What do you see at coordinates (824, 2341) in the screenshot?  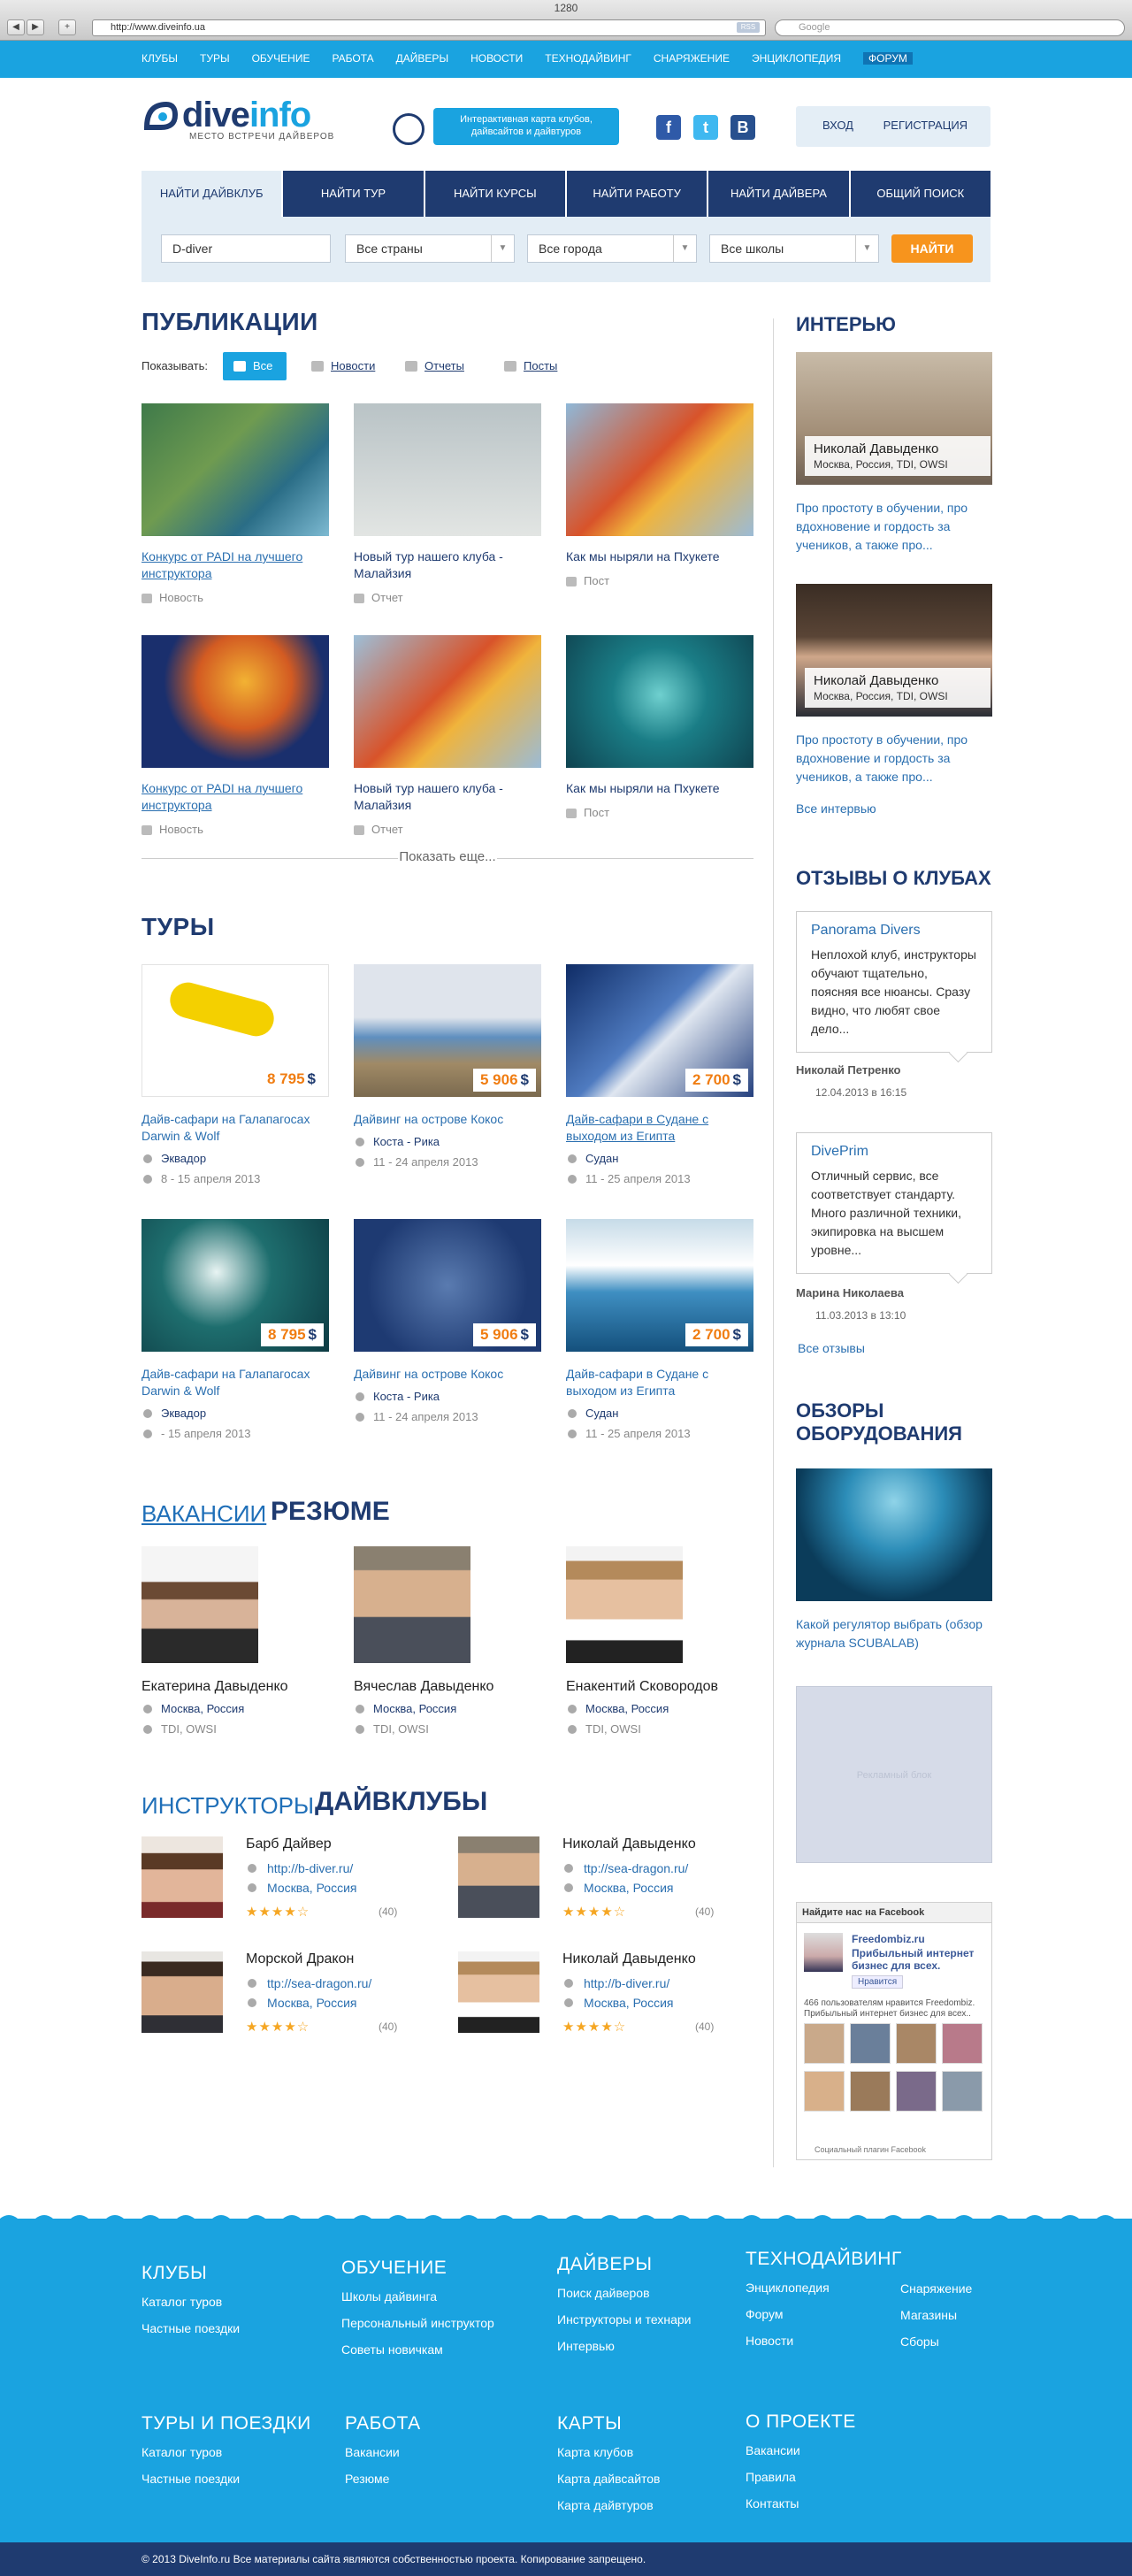 I see `footer-link: Новости` at bounding box center [824, 2341].